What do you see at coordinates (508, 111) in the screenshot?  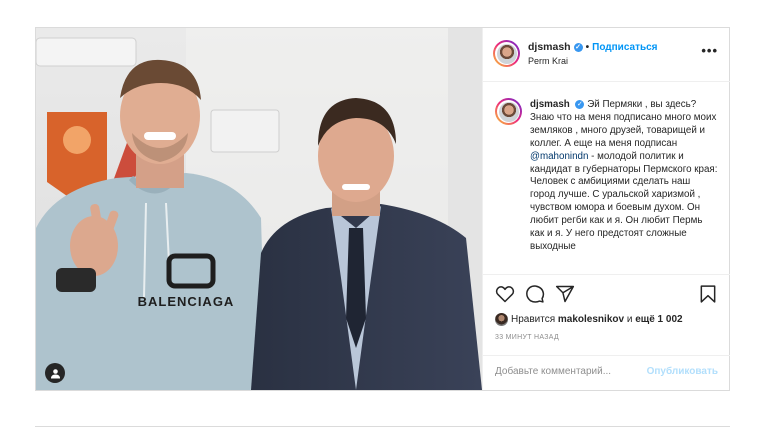 I see `caption-avatar` at bounding box center [508, 111].